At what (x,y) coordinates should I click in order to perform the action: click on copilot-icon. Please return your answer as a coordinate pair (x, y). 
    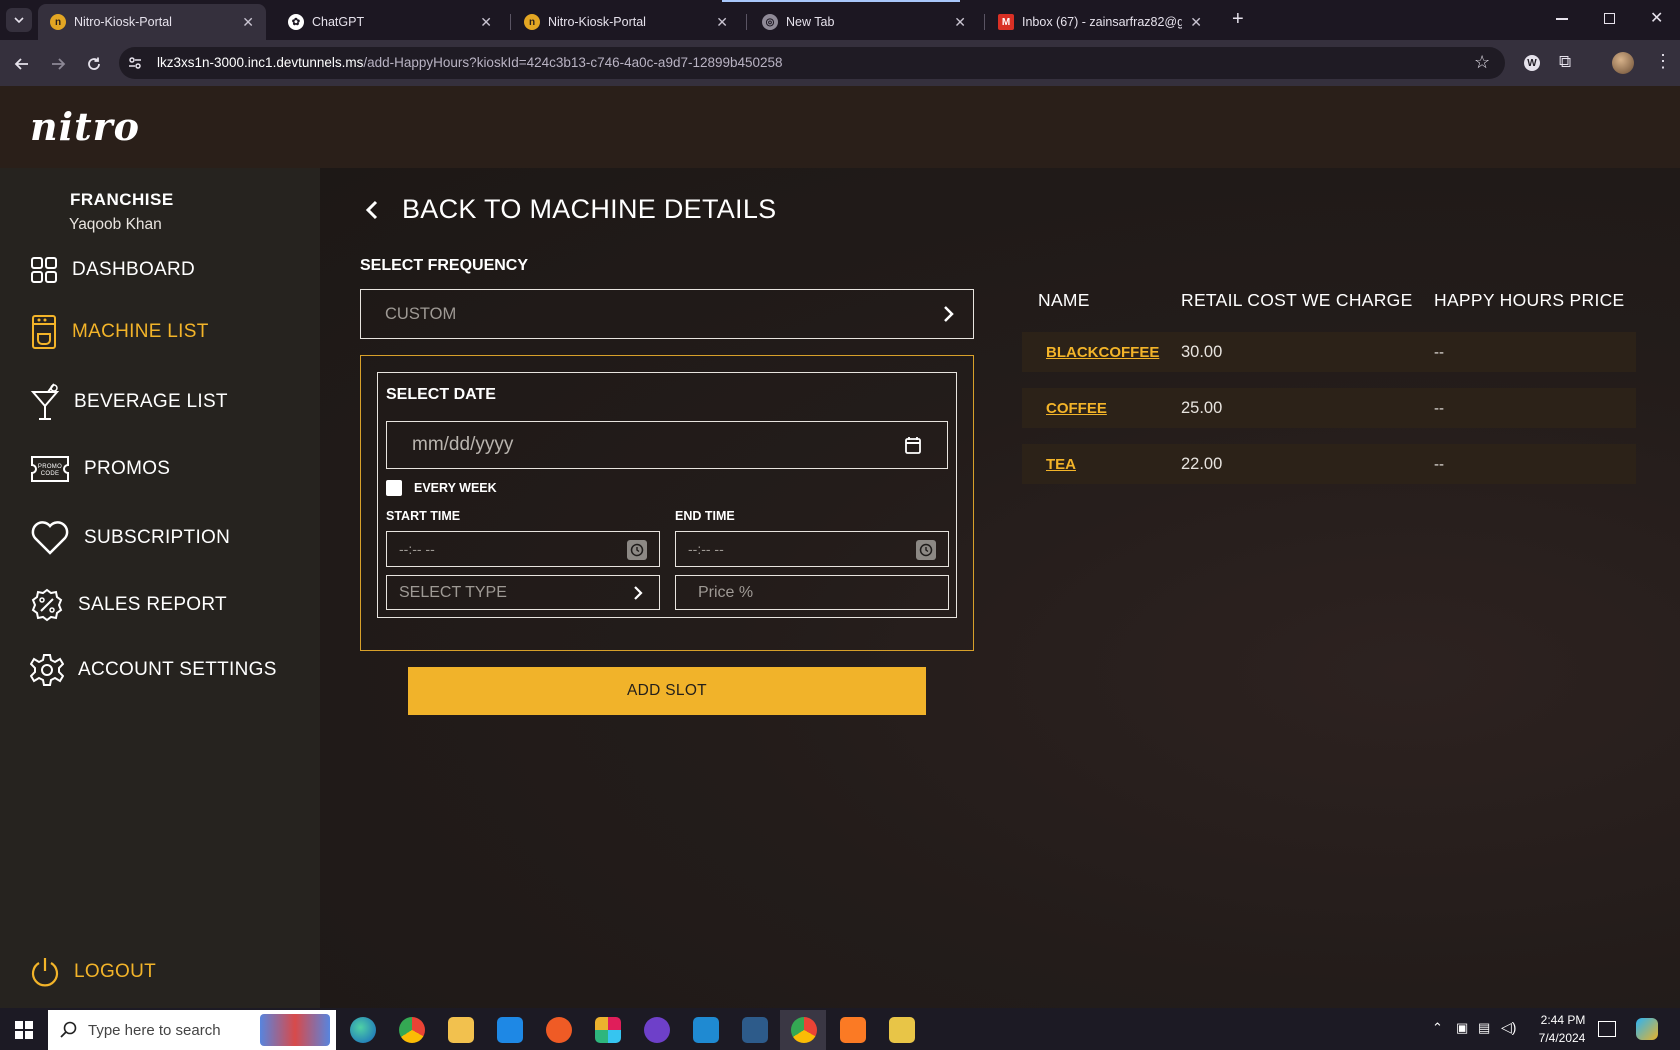
    Looking at the image, I should click on (1647, 1029).